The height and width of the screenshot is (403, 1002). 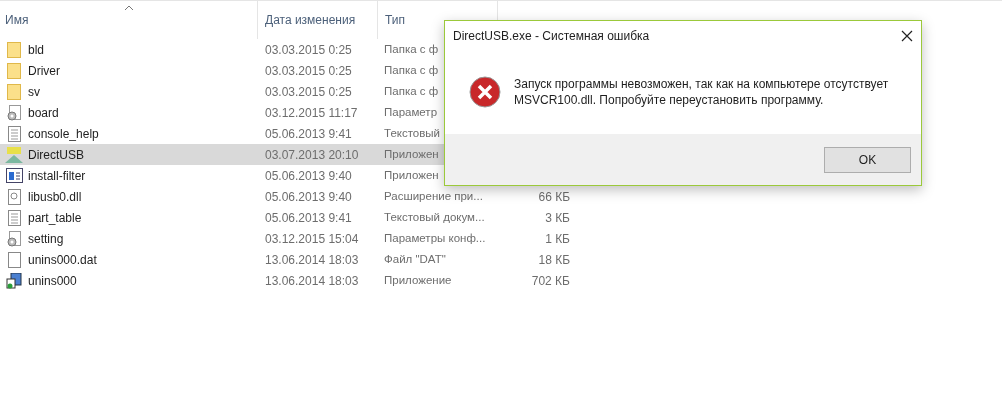 I want to click on file-name: bld, so click(x=36, y=50).